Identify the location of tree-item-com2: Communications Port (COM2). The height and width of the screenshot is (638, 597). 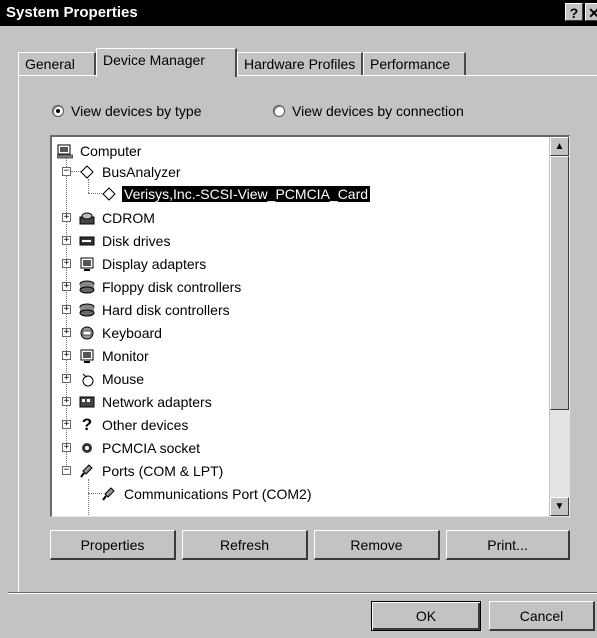
(207, 494).